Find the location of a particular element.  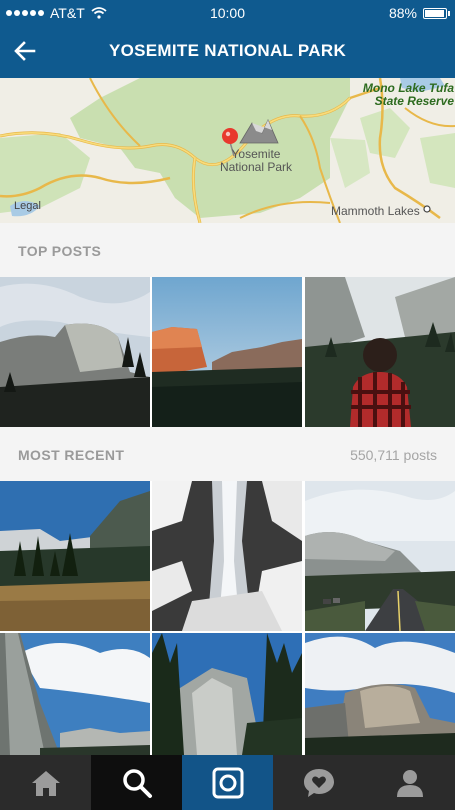

map-label-reserve: Mono Lake Tufa State Reserve is located at coordinates (408, 94).